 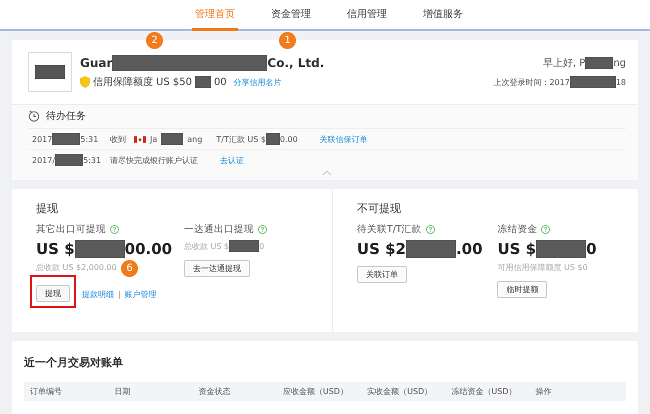 I want to click on balance-label: 冻结资金, so click(x=517, y=229).